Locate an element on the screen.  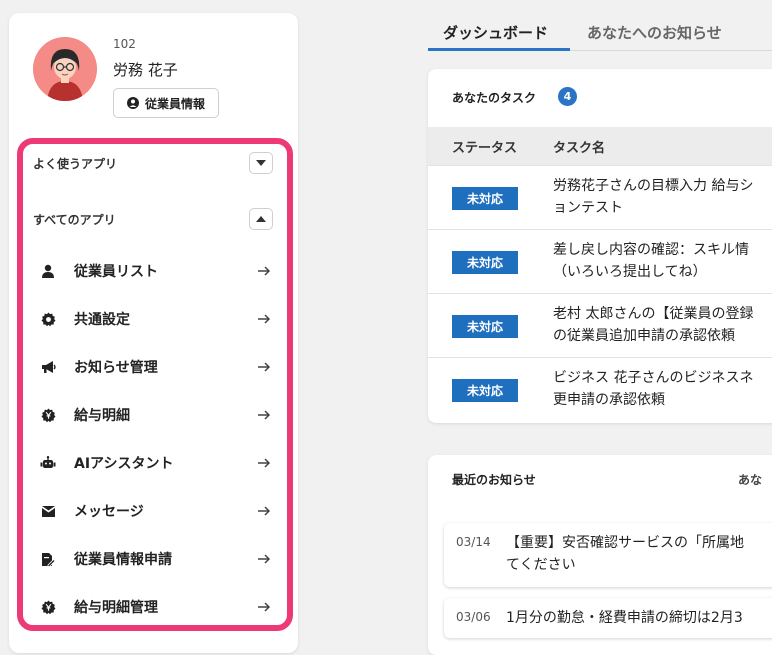
avatar is located at coordinates (65, 69).